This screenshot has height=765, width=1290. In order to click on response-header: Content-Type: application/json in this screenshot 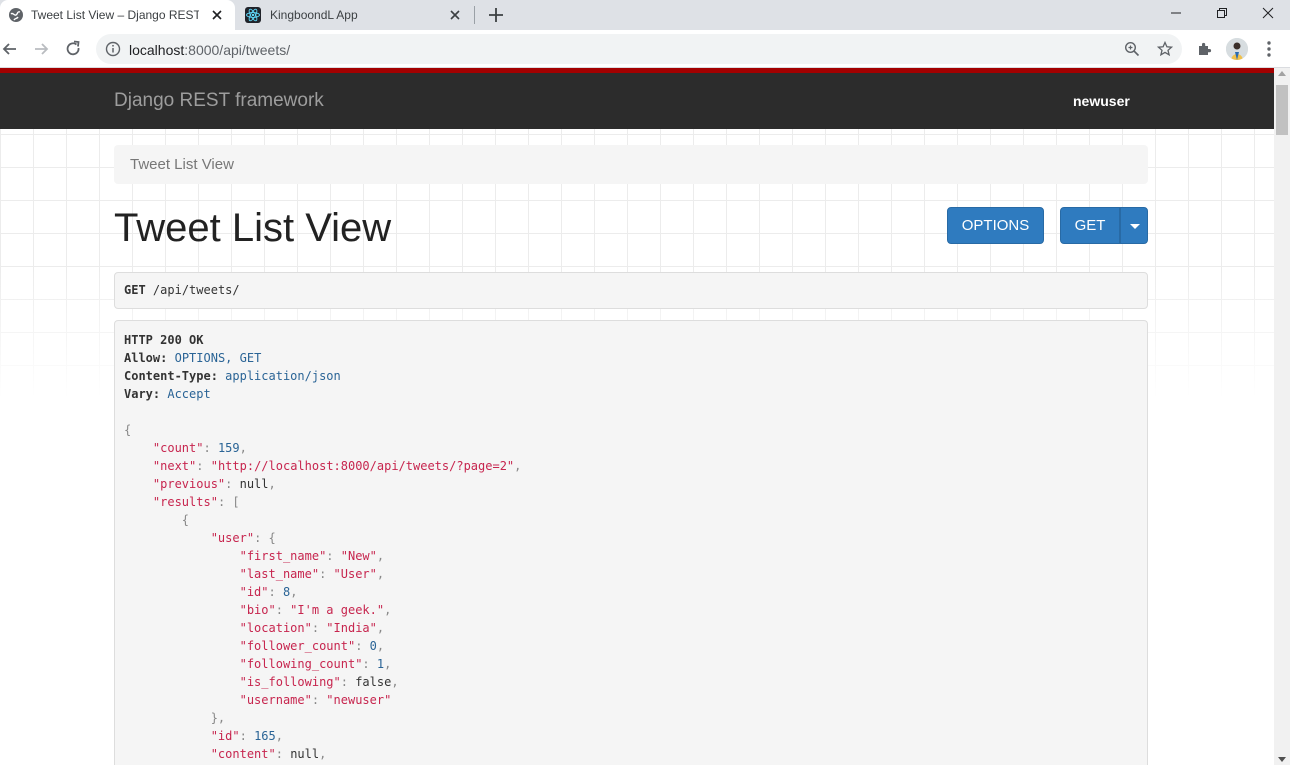, I will do `click(232, 376)`.